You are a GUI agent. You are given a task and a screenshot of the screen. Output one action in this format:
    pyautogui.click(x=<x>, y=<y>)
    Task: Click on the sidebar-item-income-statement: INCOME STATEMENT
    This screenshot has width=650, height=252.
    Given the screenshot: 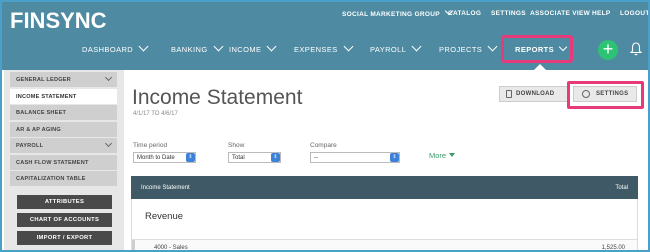 What is the action you would take?
    pyautogui.click(x=63, y=96)
    